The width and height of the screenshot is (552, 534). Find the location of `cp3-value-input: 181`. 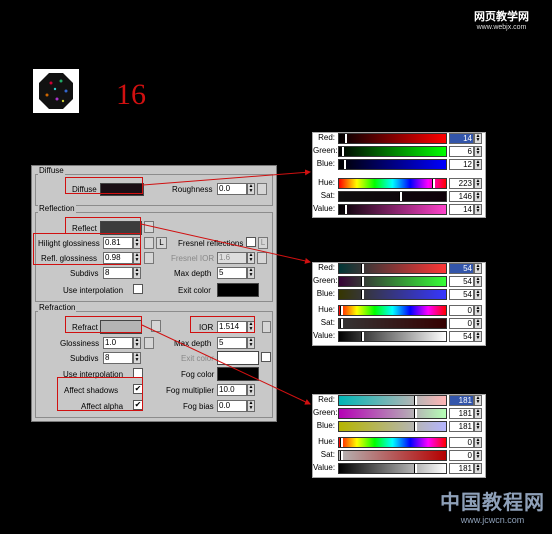

cp3-value-input: 181 is located at coordinates (461, 468).